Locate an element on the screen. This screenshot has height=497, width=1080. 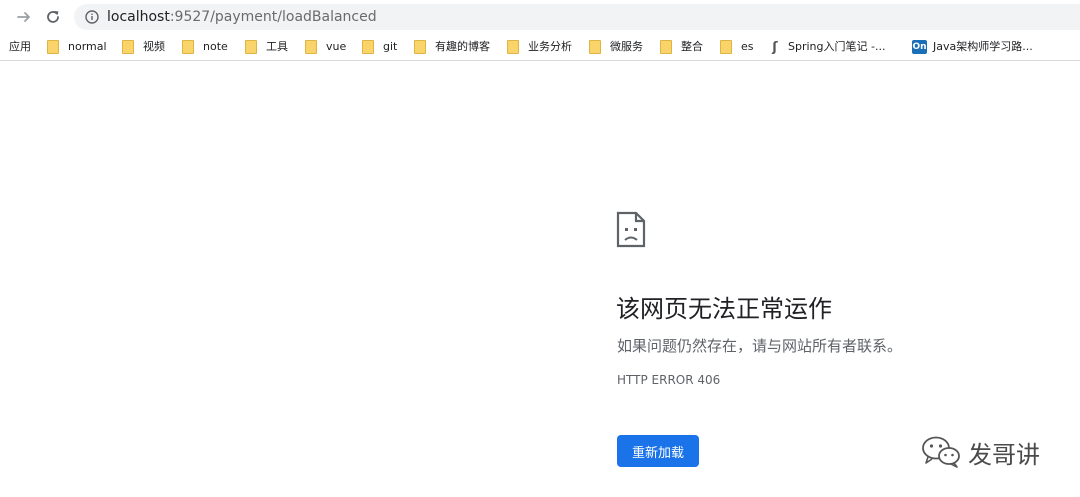
reload-button: 重新加载 is located at coordinates (658, 451).